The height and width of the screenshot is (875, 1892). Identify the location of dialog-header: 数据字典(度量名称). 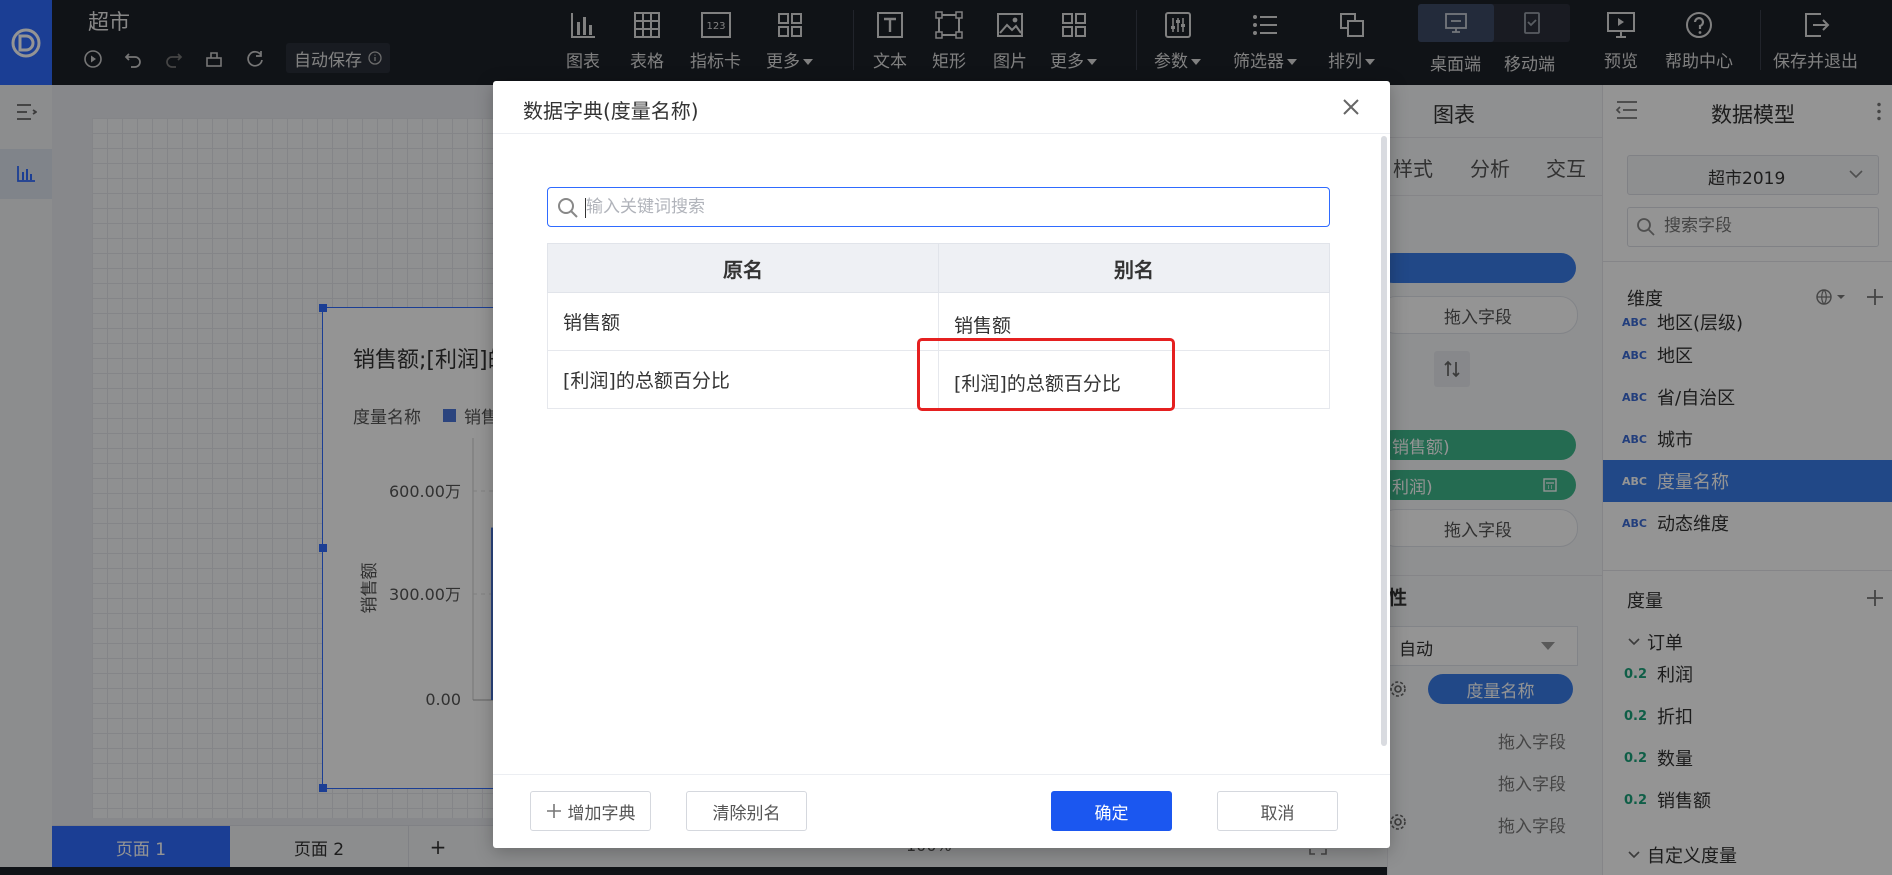
(941, 107).